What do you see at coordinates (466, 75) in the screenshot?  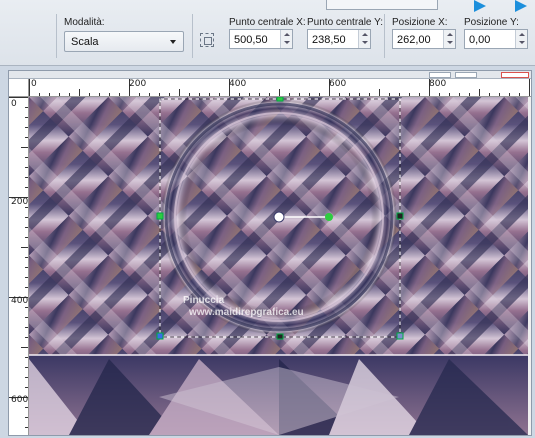 I see `maximize-icon` at bounding box center [466, 75].